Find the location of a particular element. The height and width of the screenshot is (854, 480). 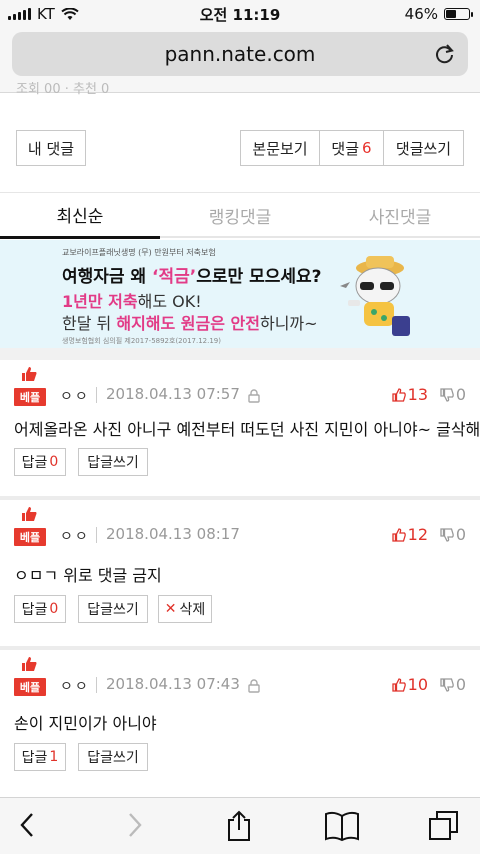

tab-photo: 사진댓글 is located at coordinates (400, 215).